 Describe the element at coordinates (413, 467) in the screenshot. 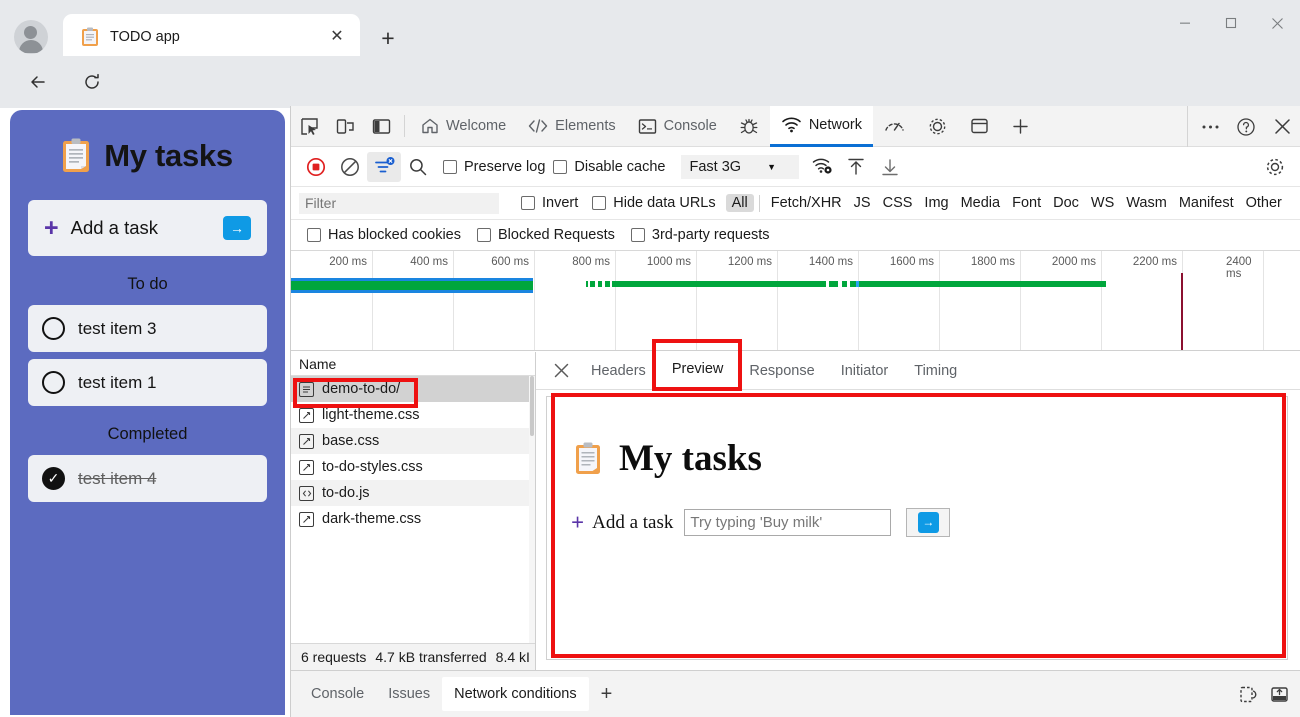

I see `request-row-to-do-styles-css: to-do-styles.css` at that location.